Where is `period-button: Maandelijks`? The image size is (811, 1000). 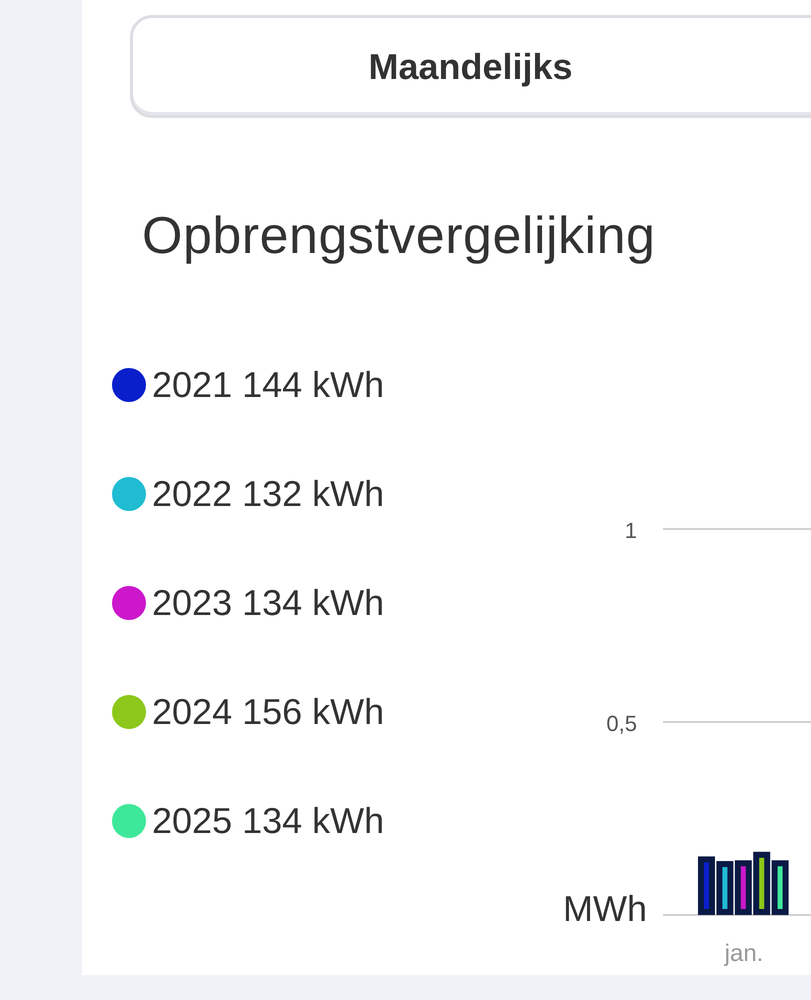 period-button: Maandelijks is located at coordinates (470, 66).